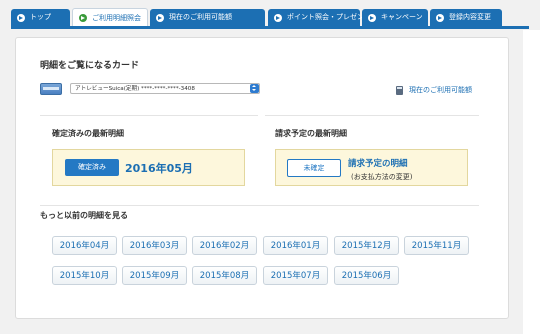  Describe the element at coordinates (311, 133) in the screenshot. I see `pending-heading: 請求予定の最新明細` at that location.